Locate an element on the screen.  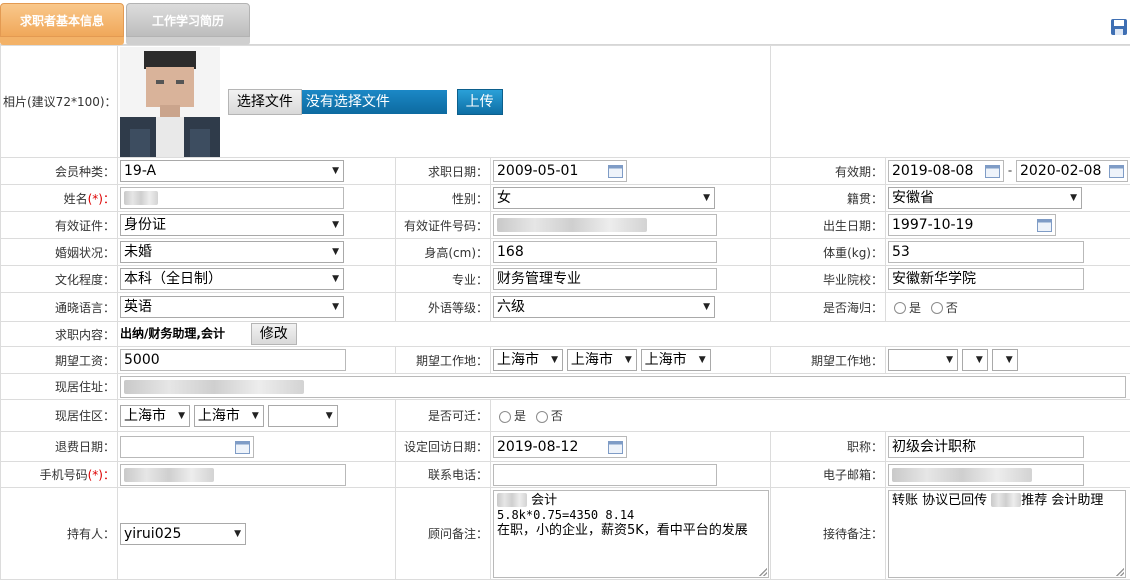
weight-input: 53 is located at coordinates (986, 252).